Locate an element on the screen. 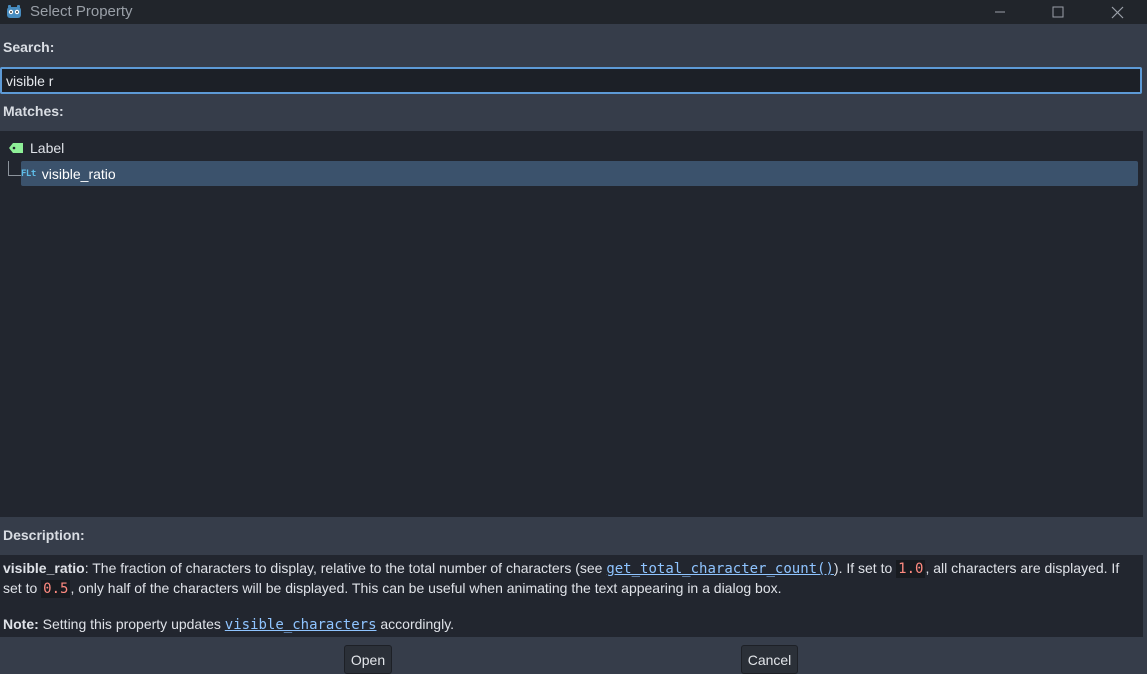 Image resolution: width=1147 pixels, height=674 pixels. search-input is located at coordinates (571, 80).